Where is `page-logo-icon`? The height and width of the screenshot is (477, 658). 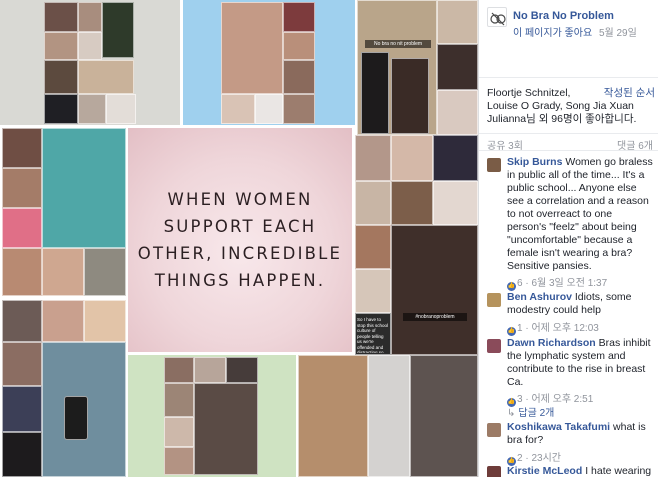
page-logo-icon is located at coordinates (498, 19).